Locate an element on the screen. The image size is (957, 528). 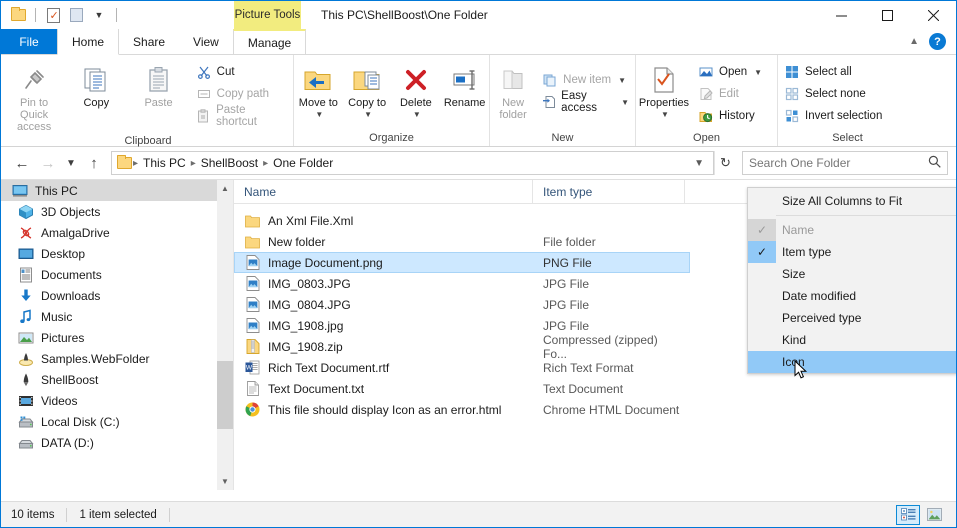
scroll-down-arrow-icon: ▼ is located at coordinates (225, 481).